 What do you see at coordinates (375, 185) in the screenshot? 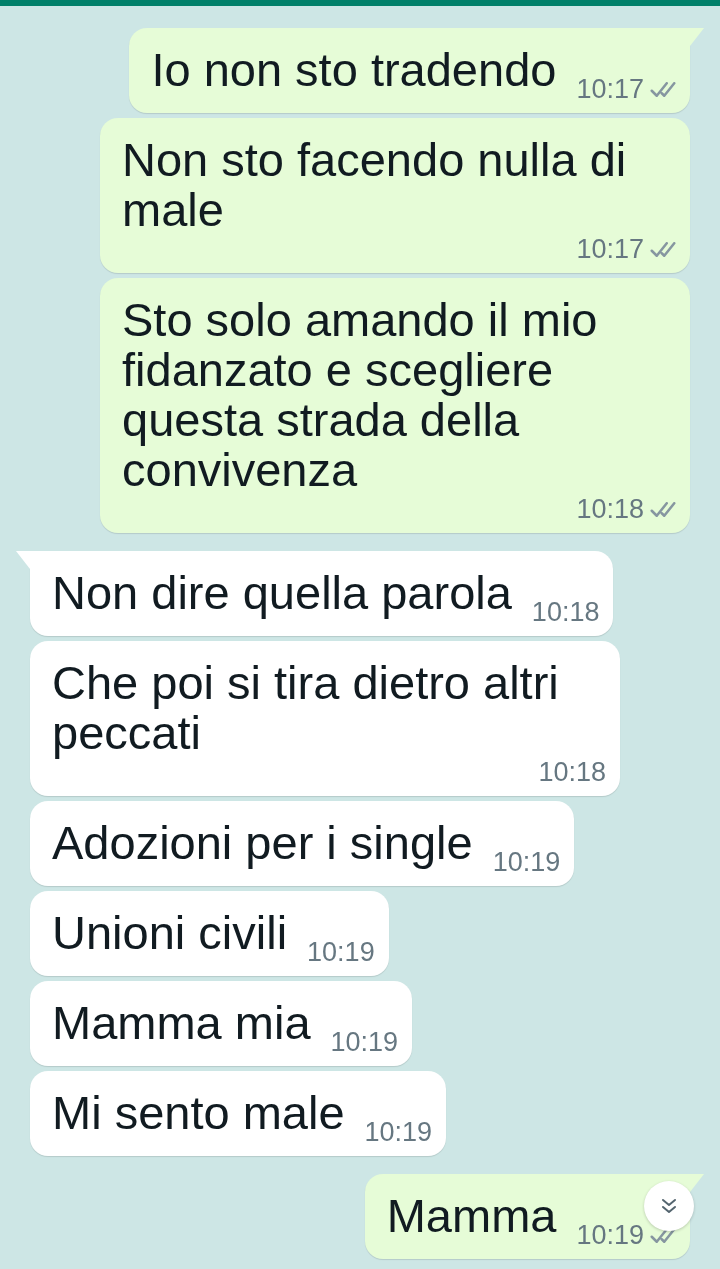
I see `message-text: Non sto facendo nulla di male` at bounding box center [375, 185].